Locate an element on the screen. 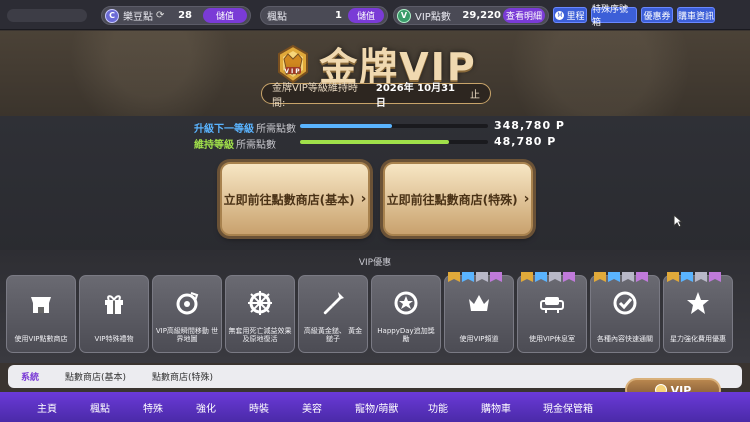 Image resolution: width=750 pixels, height=422 pixels. coupon-button: 優惠券 is located at coordinates (657, 15).